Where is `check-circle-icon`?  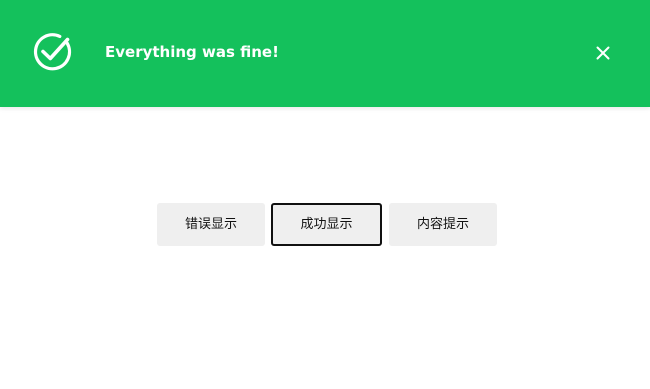
check-circle-icon is located at coordinates (52, 52).